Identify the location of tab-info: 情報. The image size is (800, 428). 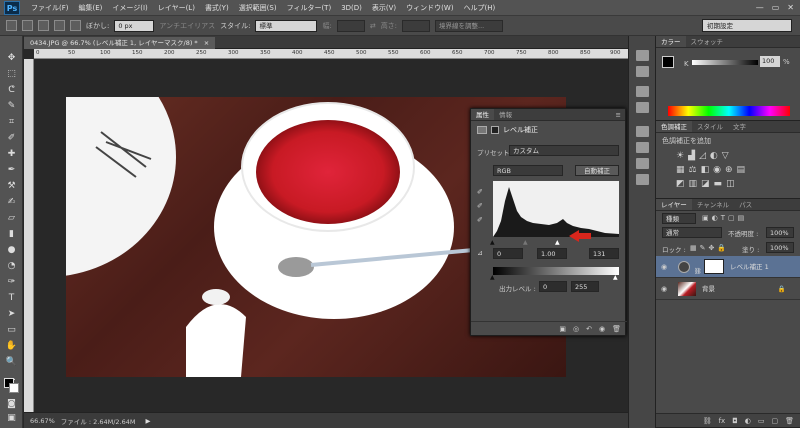
(505, 114).